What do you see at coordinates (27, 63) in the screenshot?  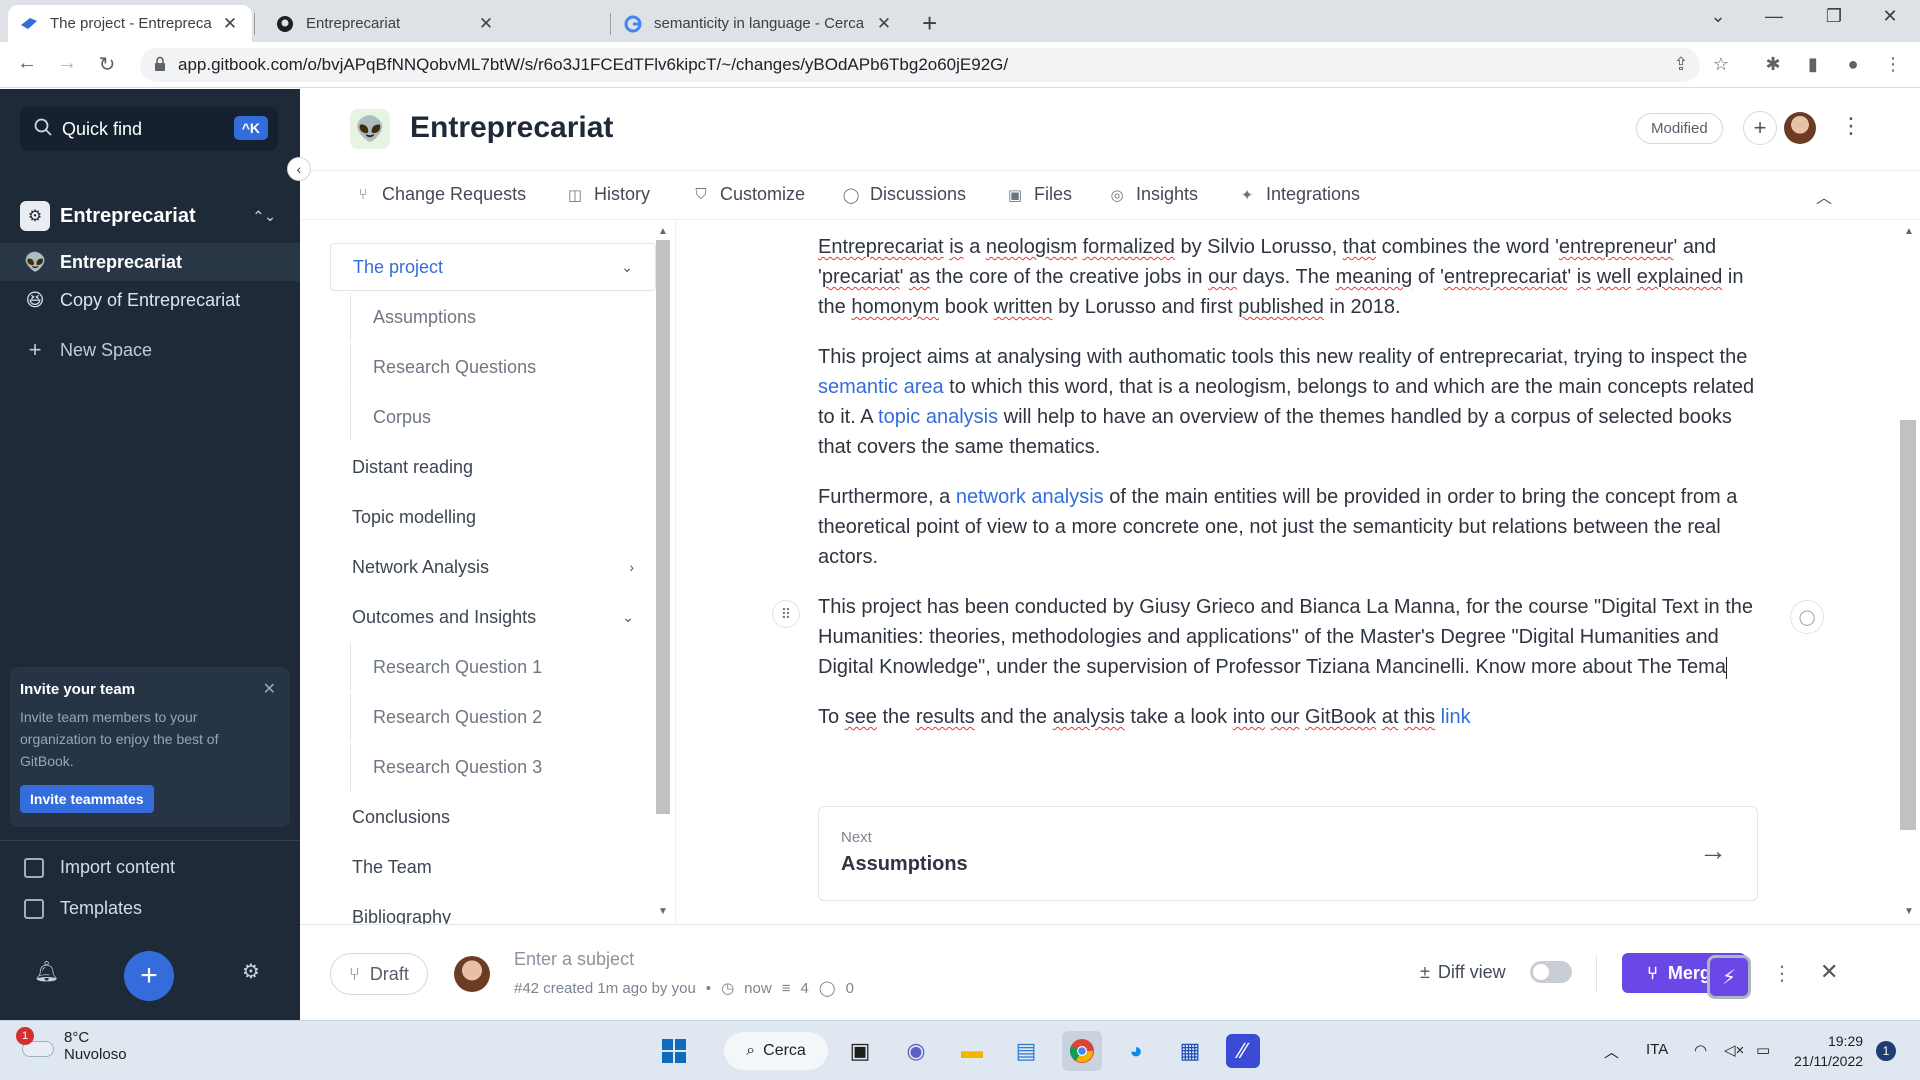 I see `back-icon: ←` at bounding box center [27, 63].